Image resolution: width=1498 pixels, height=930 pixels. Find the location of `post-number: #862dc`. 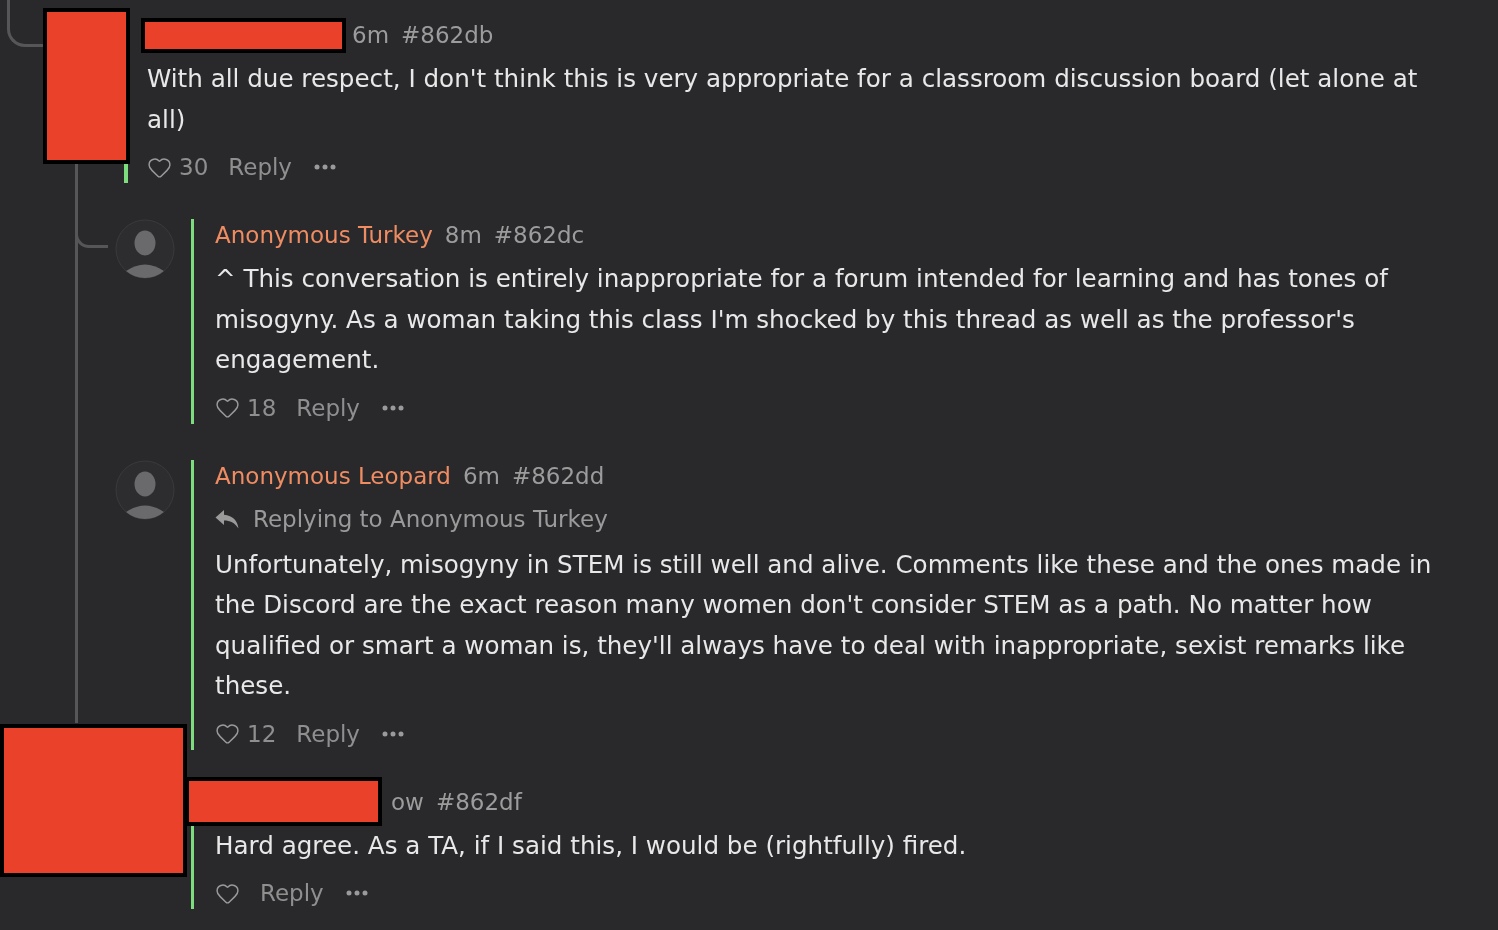

post-number: #862dc is located at coordinates (539, 235).